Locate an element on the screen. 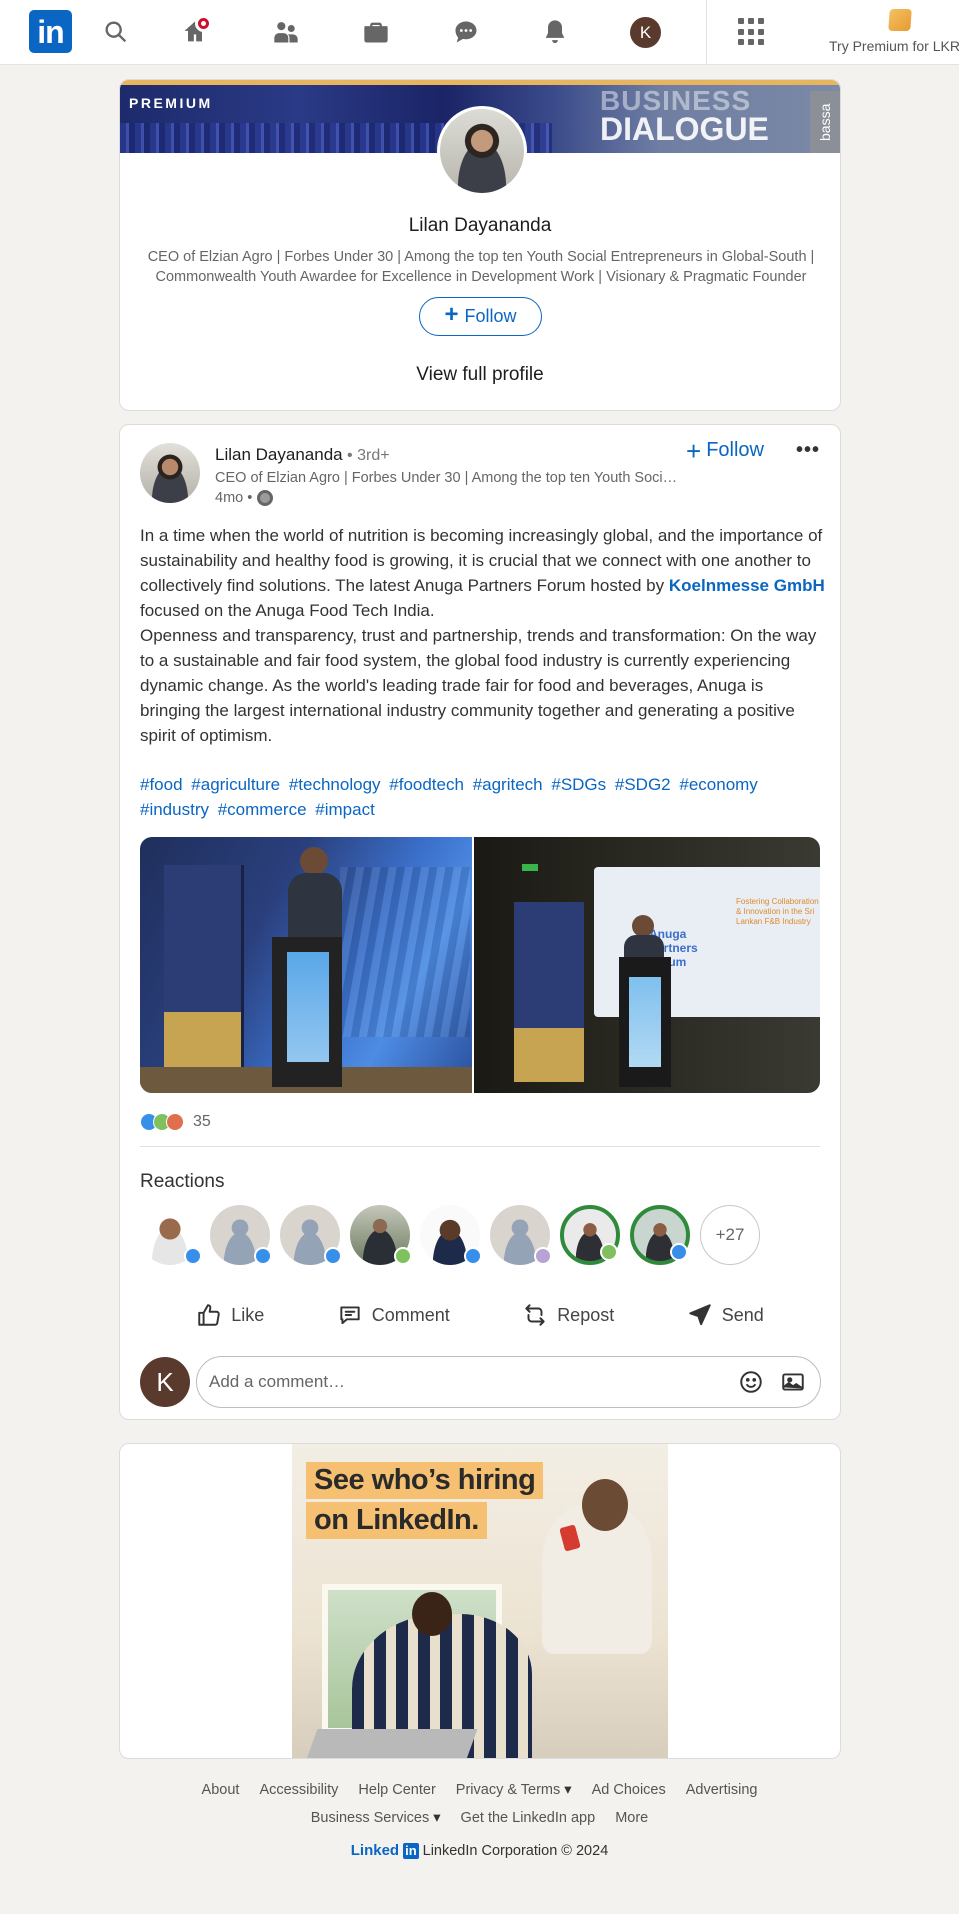 This screenshot has width=959, height=1914. more-options-icon: ••• is located at coordinates (808, 450).